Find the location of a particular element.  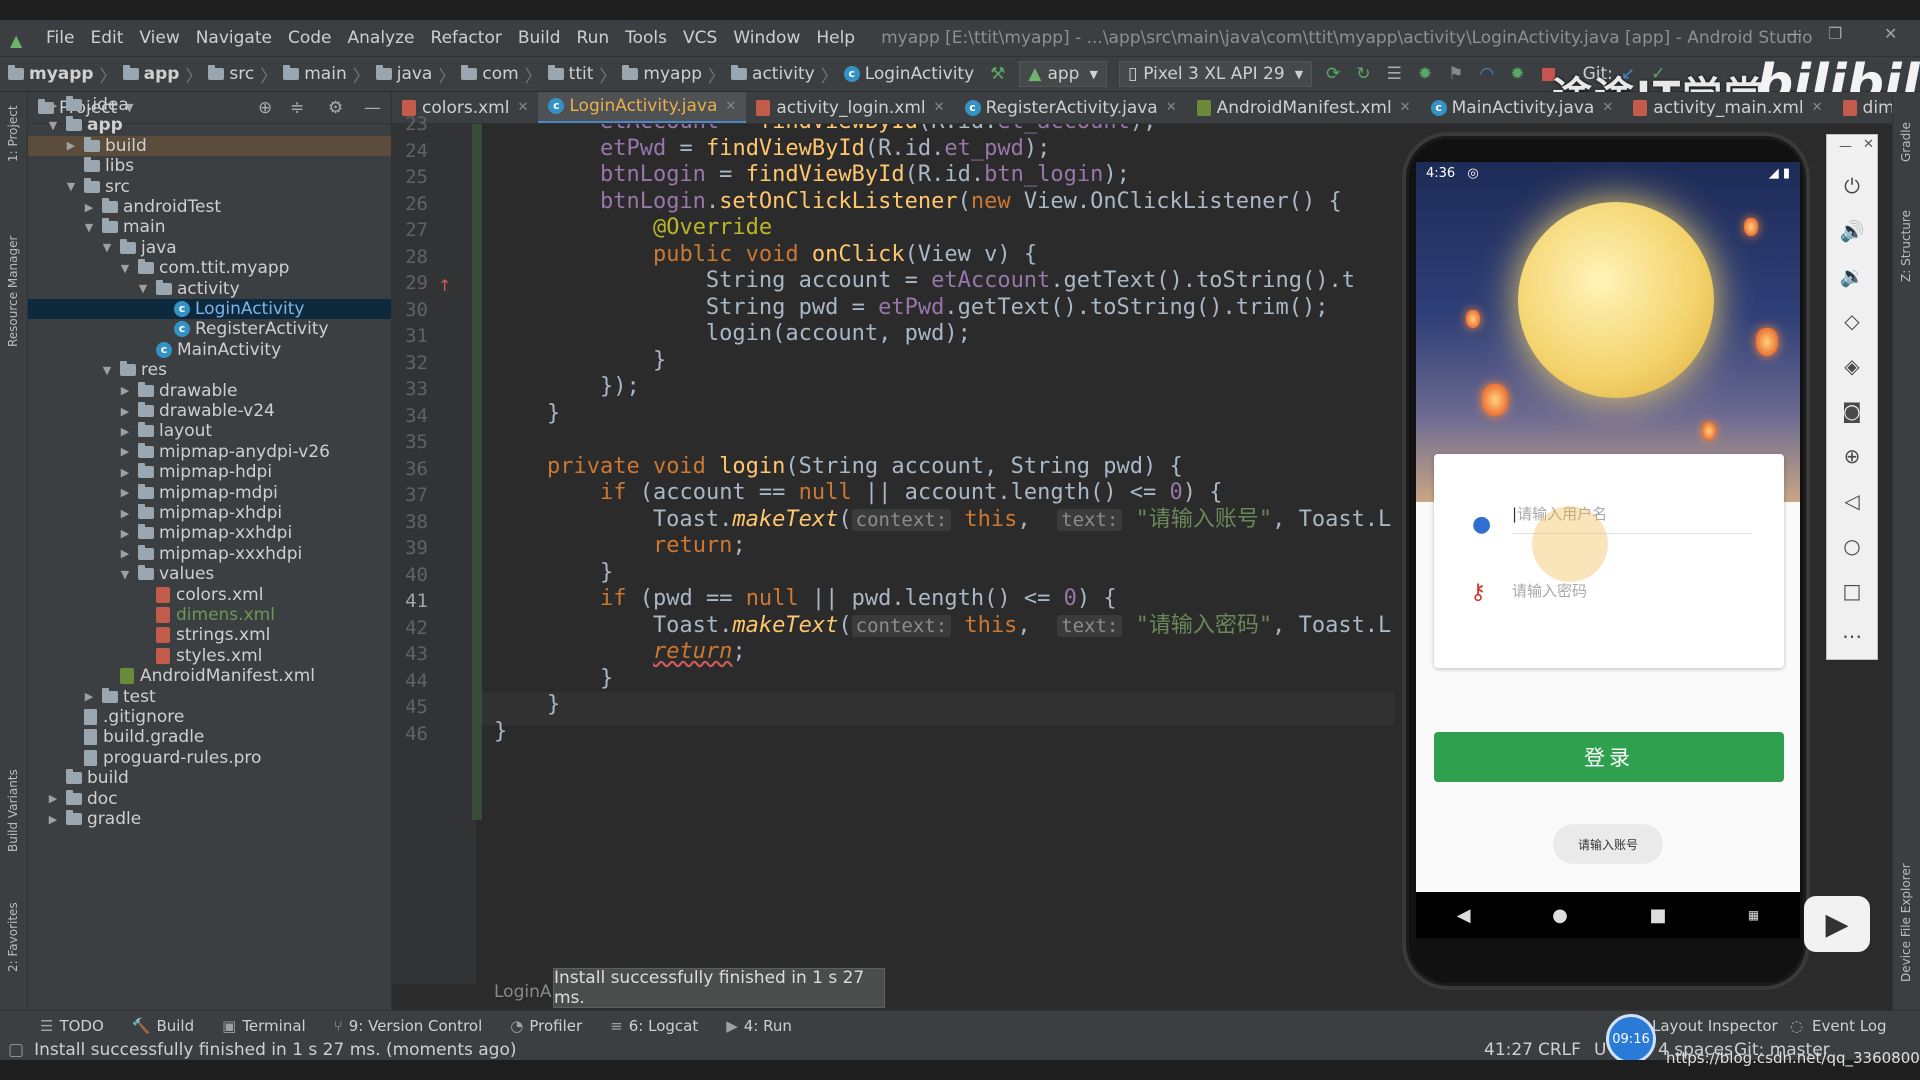

login-button: 登录 is located at coordinates (1609, 757).